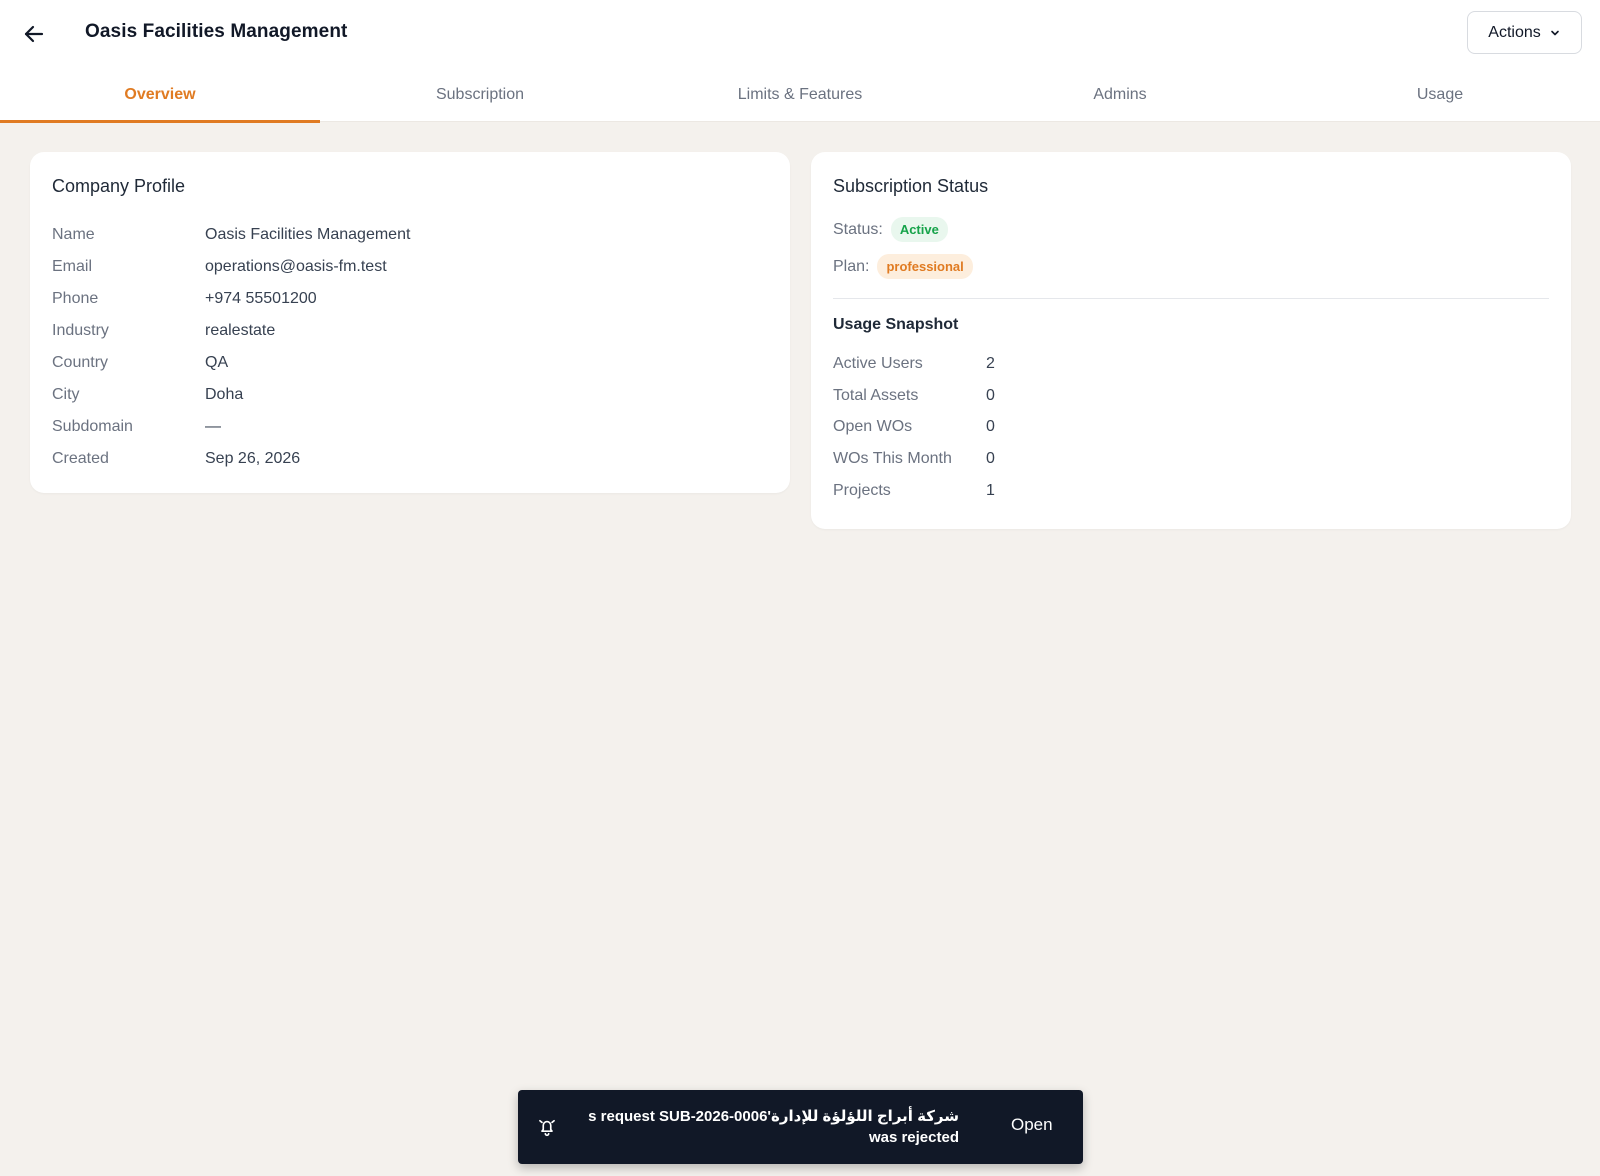 This screenshot has height=1176, width=1600. I want to click on profile-label: Industry, so click(80, 330).